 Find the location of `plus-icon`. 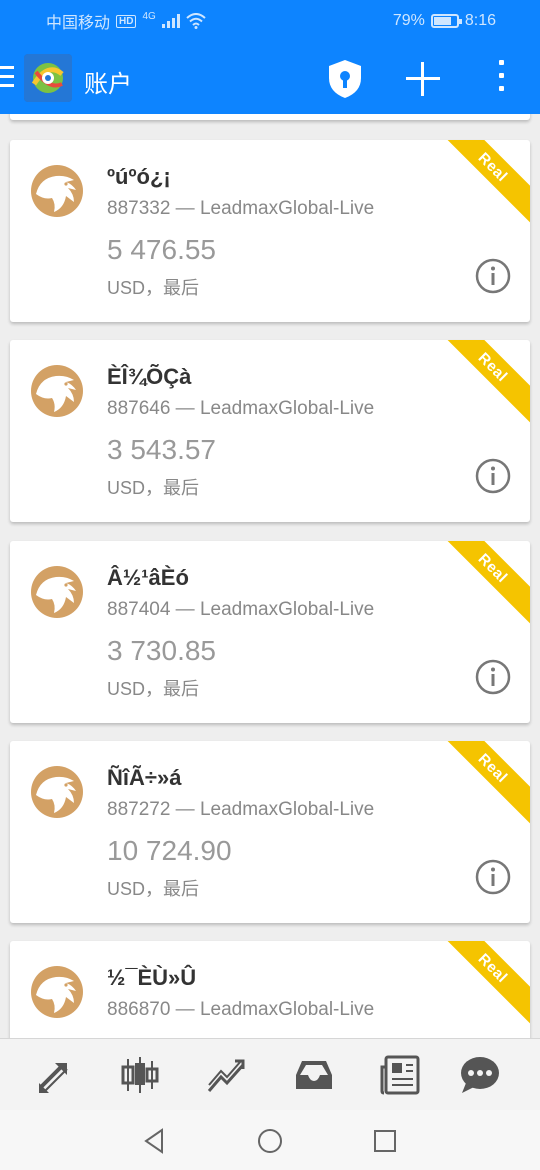

plus-icon is located at coordinates (423, 79).